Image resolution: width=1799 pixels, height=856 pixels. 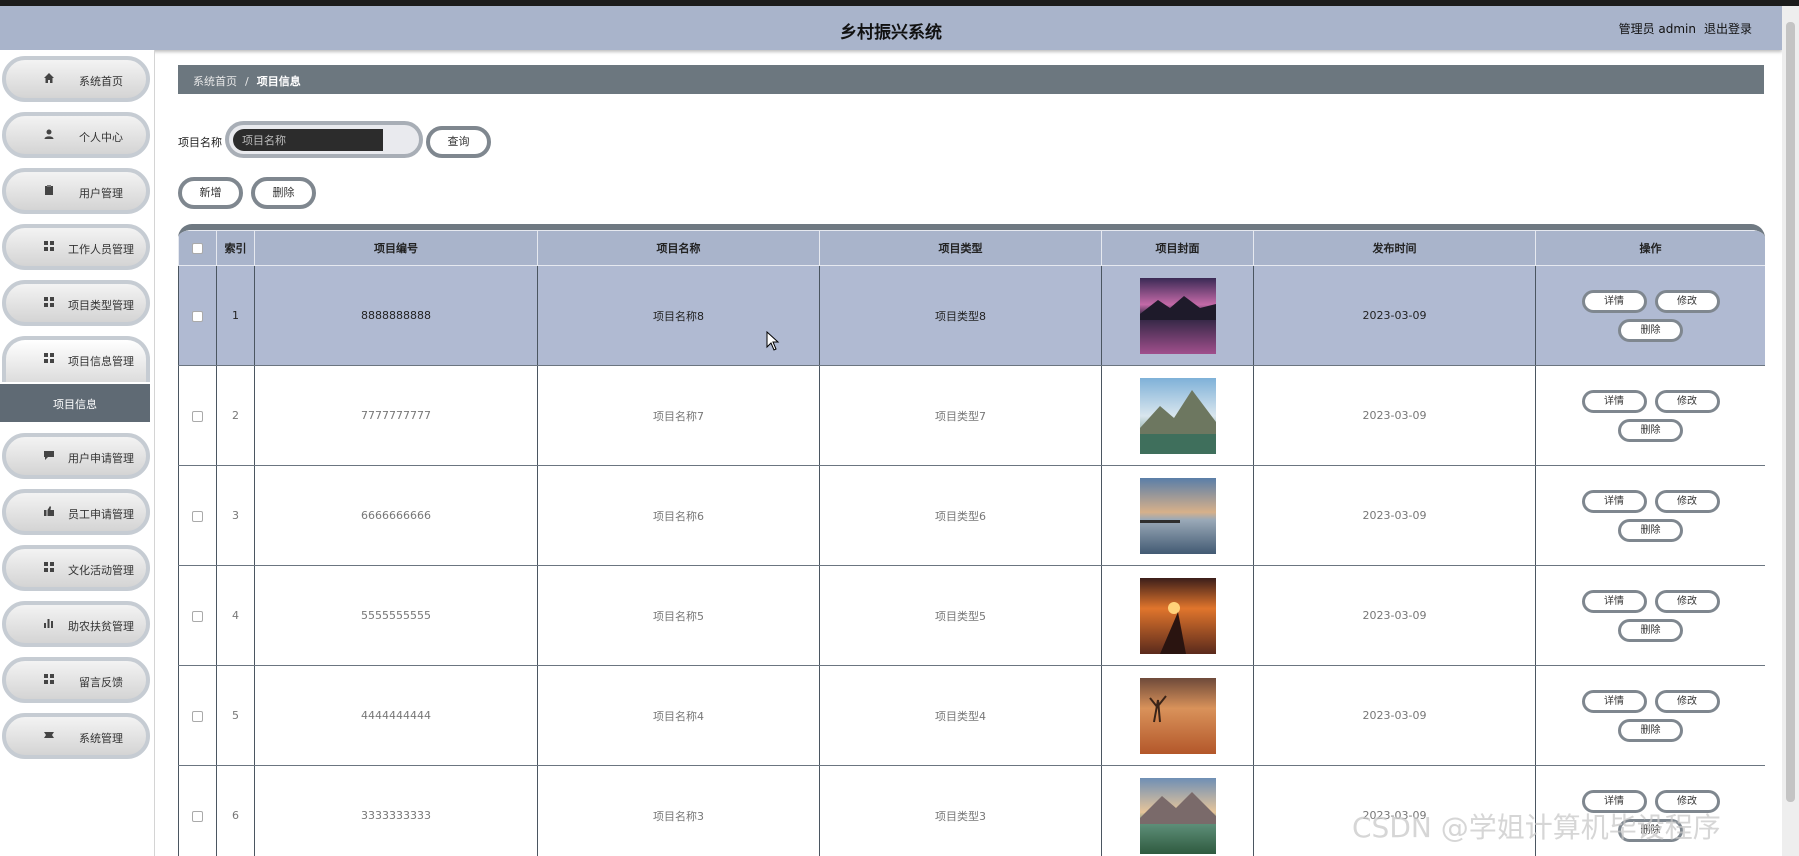 I want to click on sidebar-item-culture: 文化活动管理, so click(x=76, y=568).